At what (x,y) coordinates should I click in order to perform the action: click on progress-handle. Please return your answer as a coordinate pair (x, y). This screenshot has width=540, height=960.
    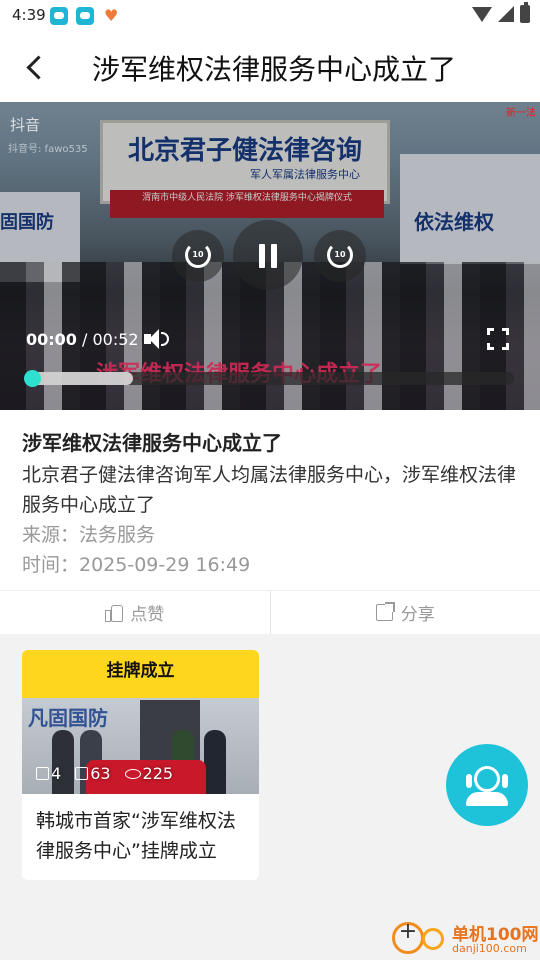
    Looking at the image, I should click on (32, 378).